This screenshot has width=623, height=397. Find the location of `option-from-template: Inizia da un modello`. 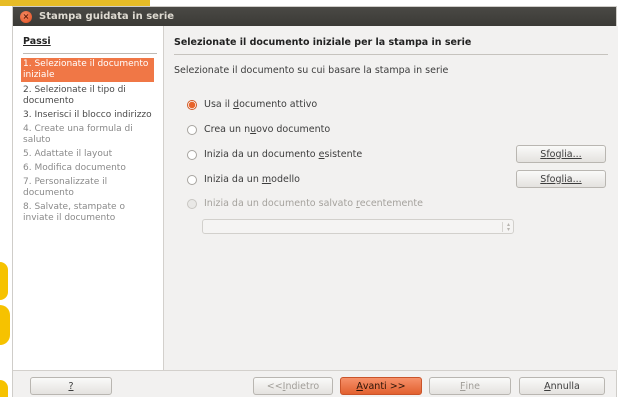

option-from-template: Inizia da un modello is located at coordinates (243, 179).